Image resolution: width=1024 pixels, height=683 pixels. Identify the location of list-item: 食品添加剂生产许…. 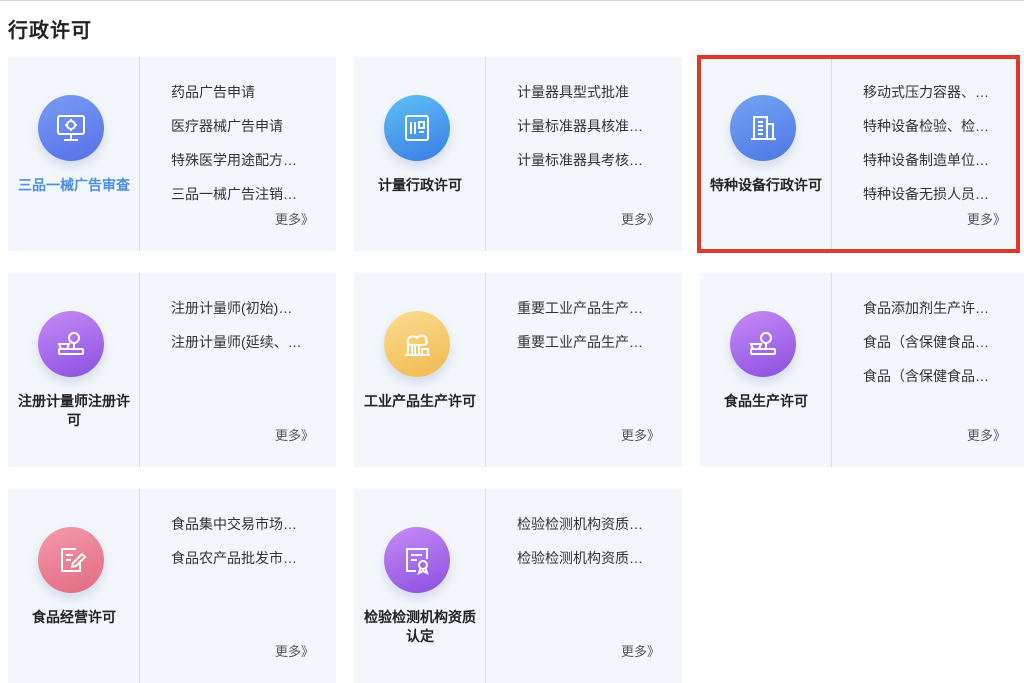
(938, 308).